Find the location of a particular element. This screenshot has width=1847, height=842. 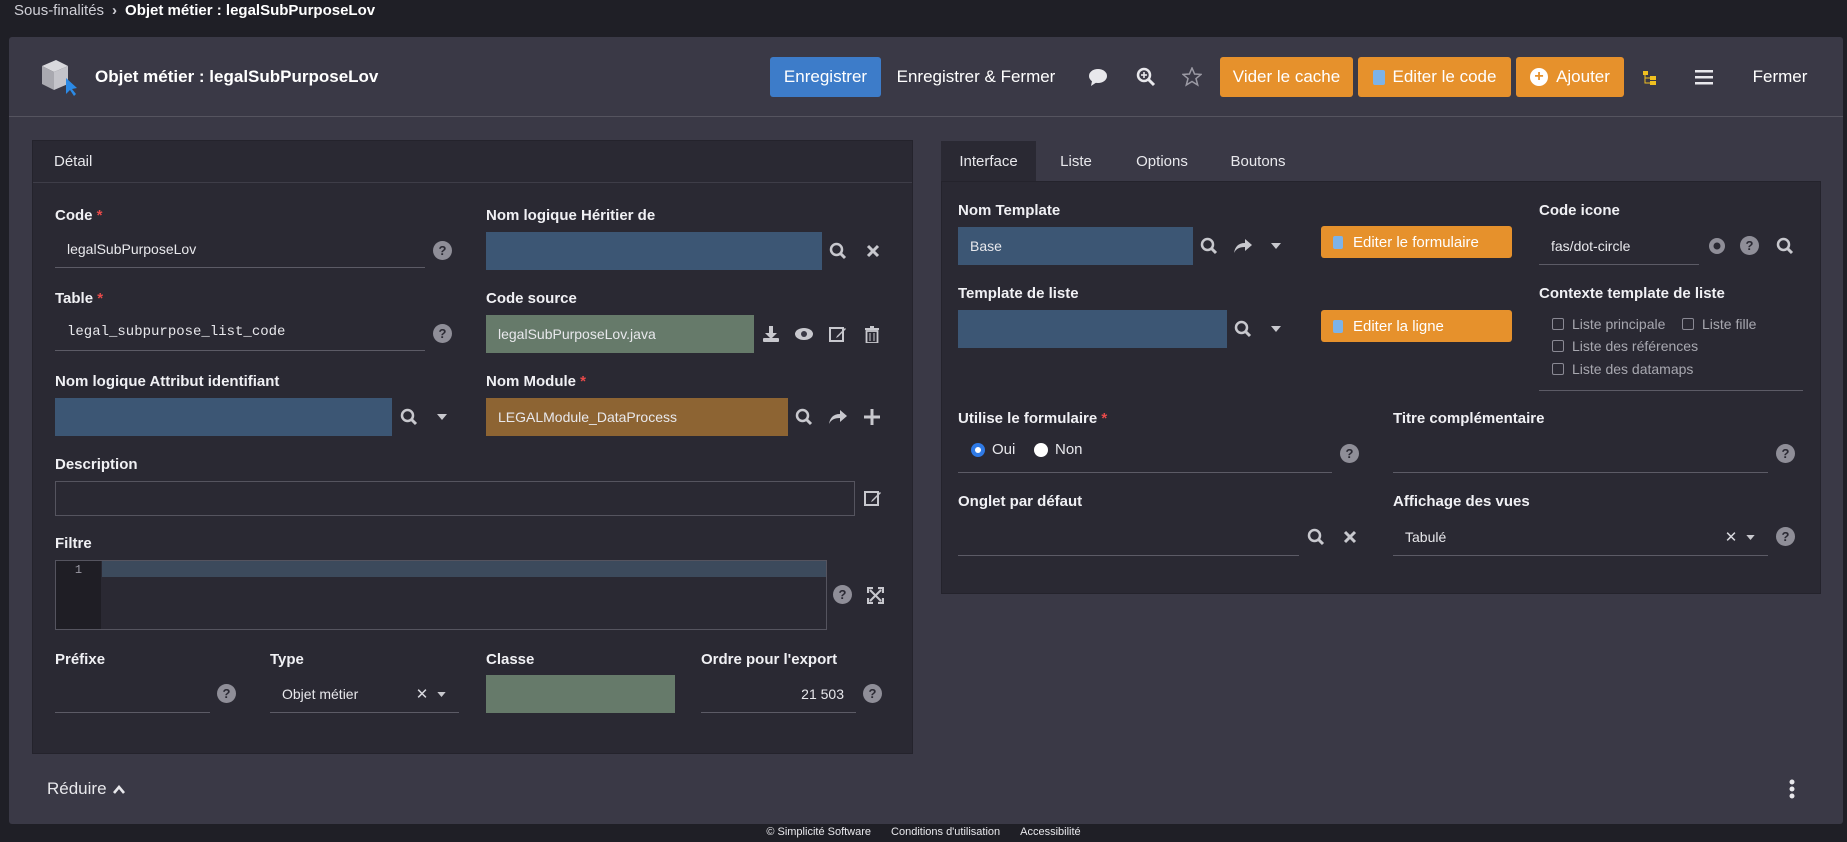

list-template-field is located at coordinates (1092, 329).